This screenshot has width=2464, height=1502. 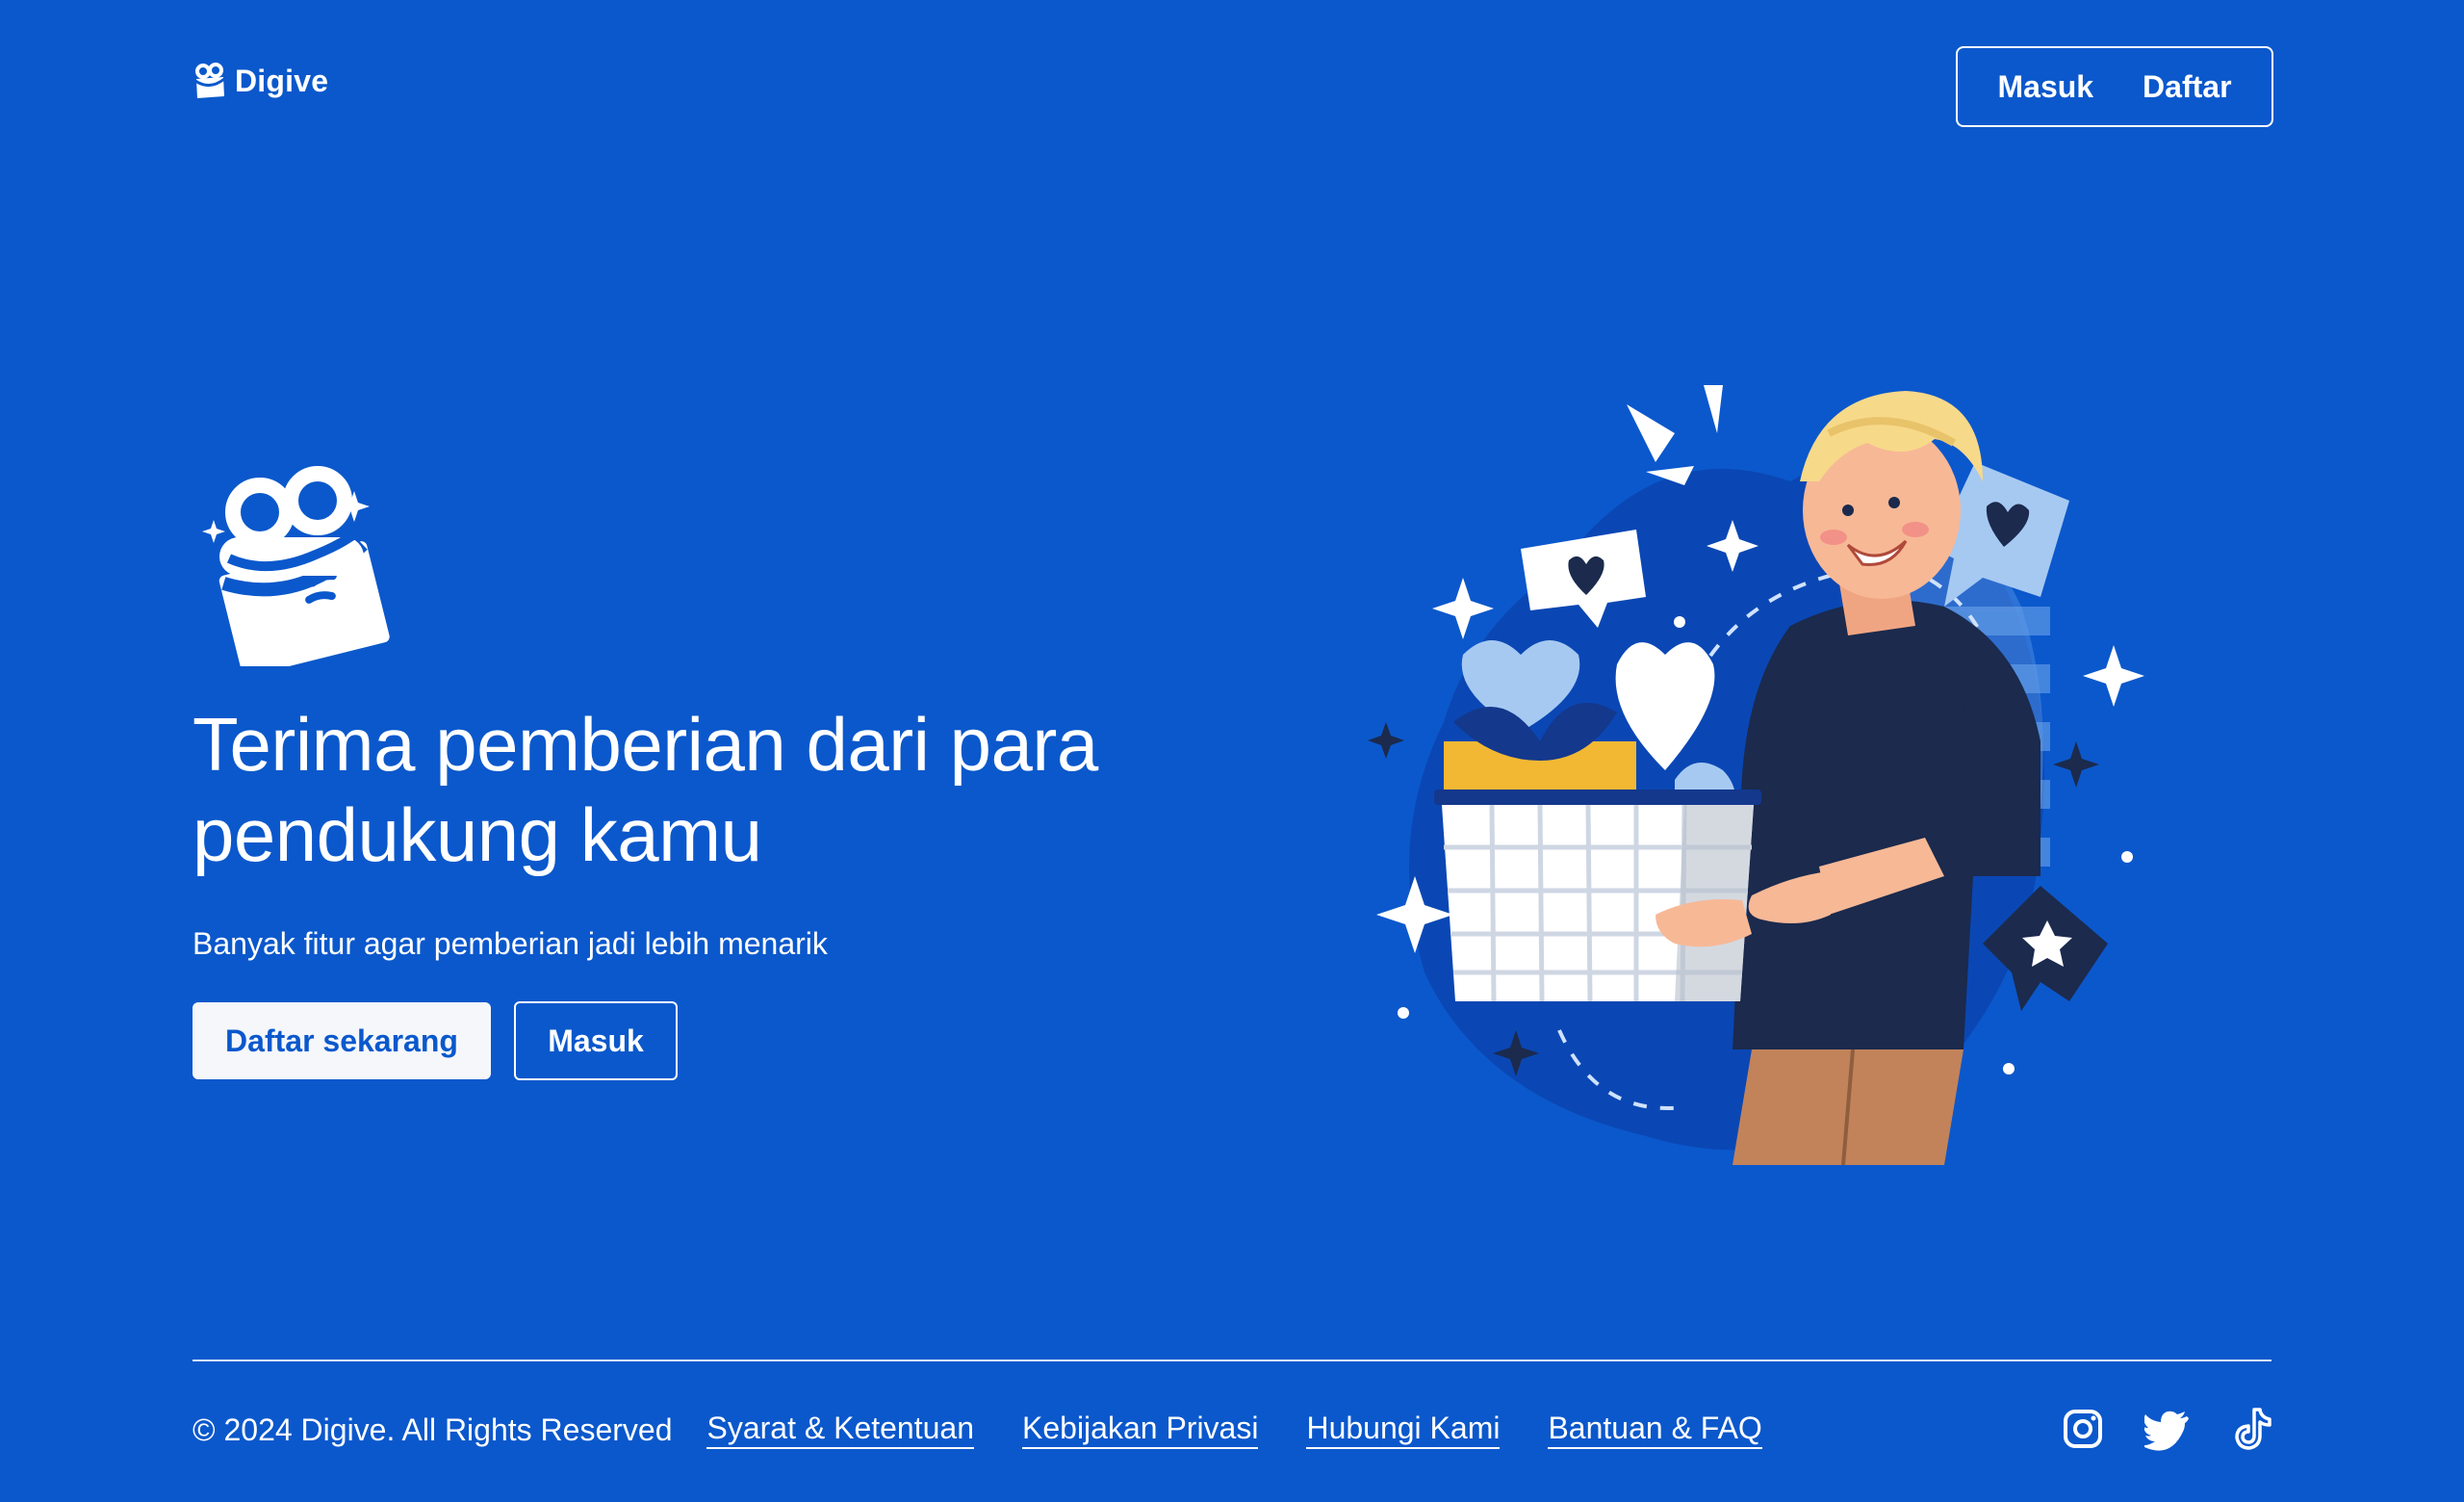 What do you see at coordinates (2187, 87) in the screenshot?
I see `header-register-link: Daftar` at bounding box center [2187, 87].